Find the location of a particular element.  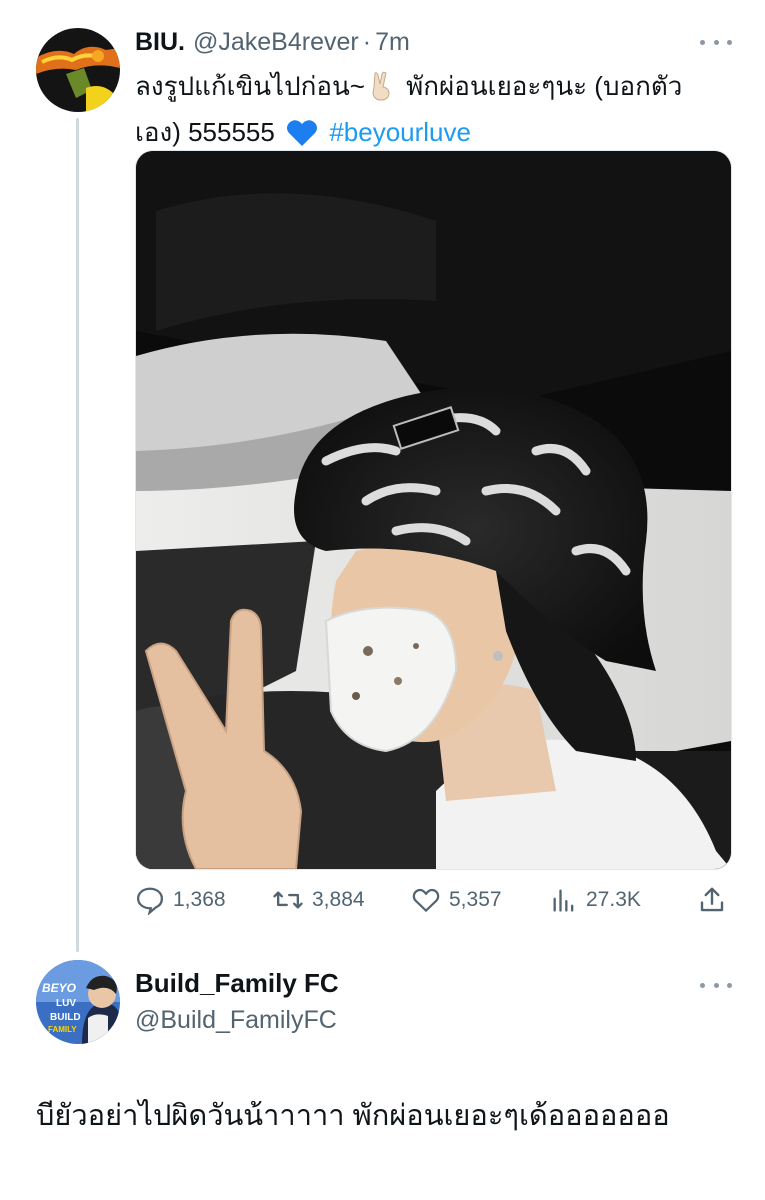

retweet-button: 3,884 is located at coordinates (318, 900).